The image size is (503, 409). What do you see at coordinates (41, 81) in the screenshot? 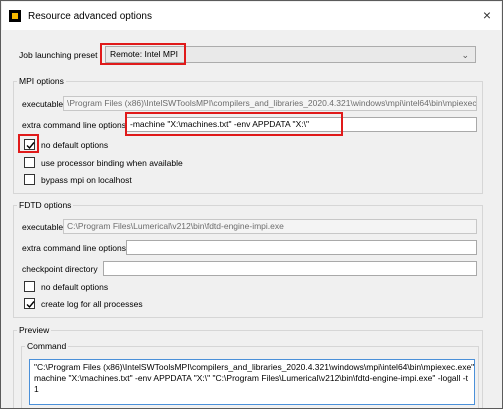
I see `mpi-options-title: MPI options` at bounding box center [41, 81].